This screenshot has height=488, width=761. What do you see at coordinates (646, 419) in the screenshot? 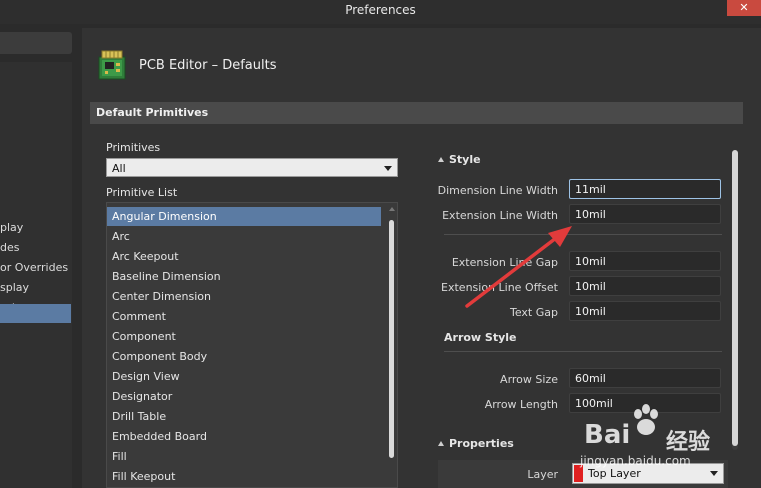
I see `paw-logo-icon` at bounding box center [646, 419].